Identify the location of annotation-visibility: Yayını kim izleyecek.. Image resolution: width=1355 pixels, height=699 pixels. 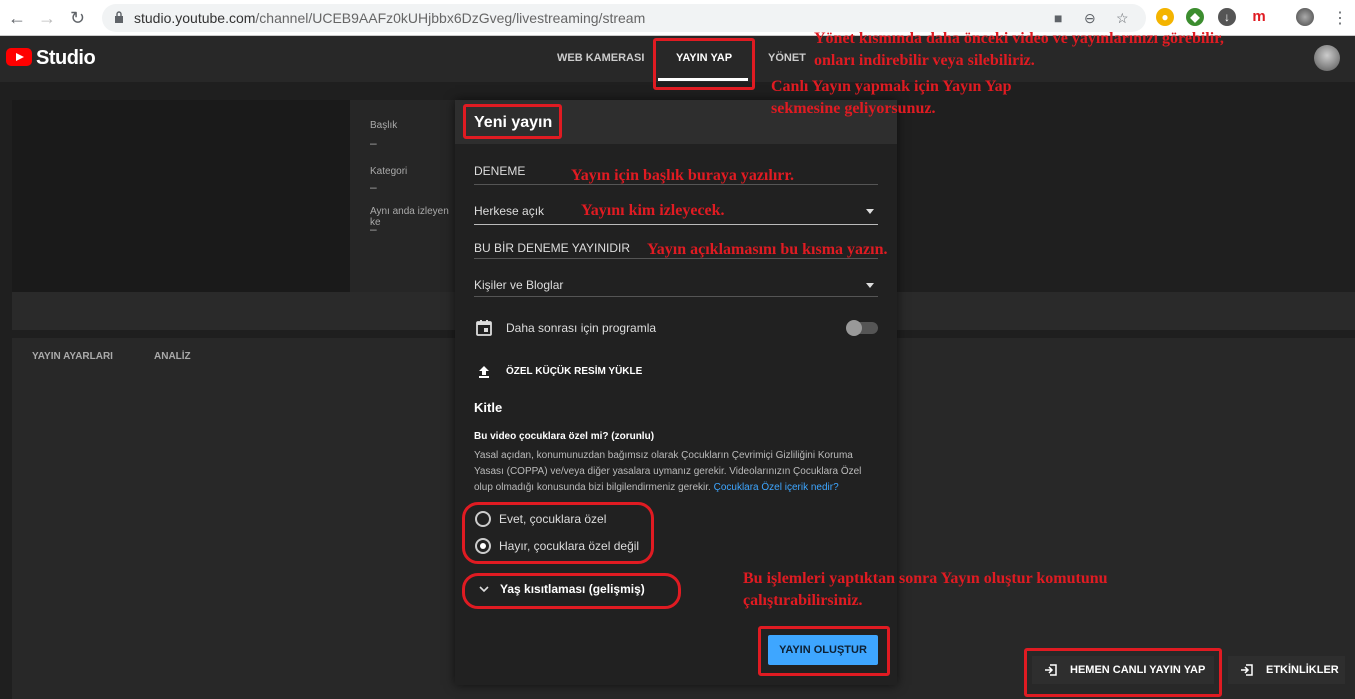
(653, 210).